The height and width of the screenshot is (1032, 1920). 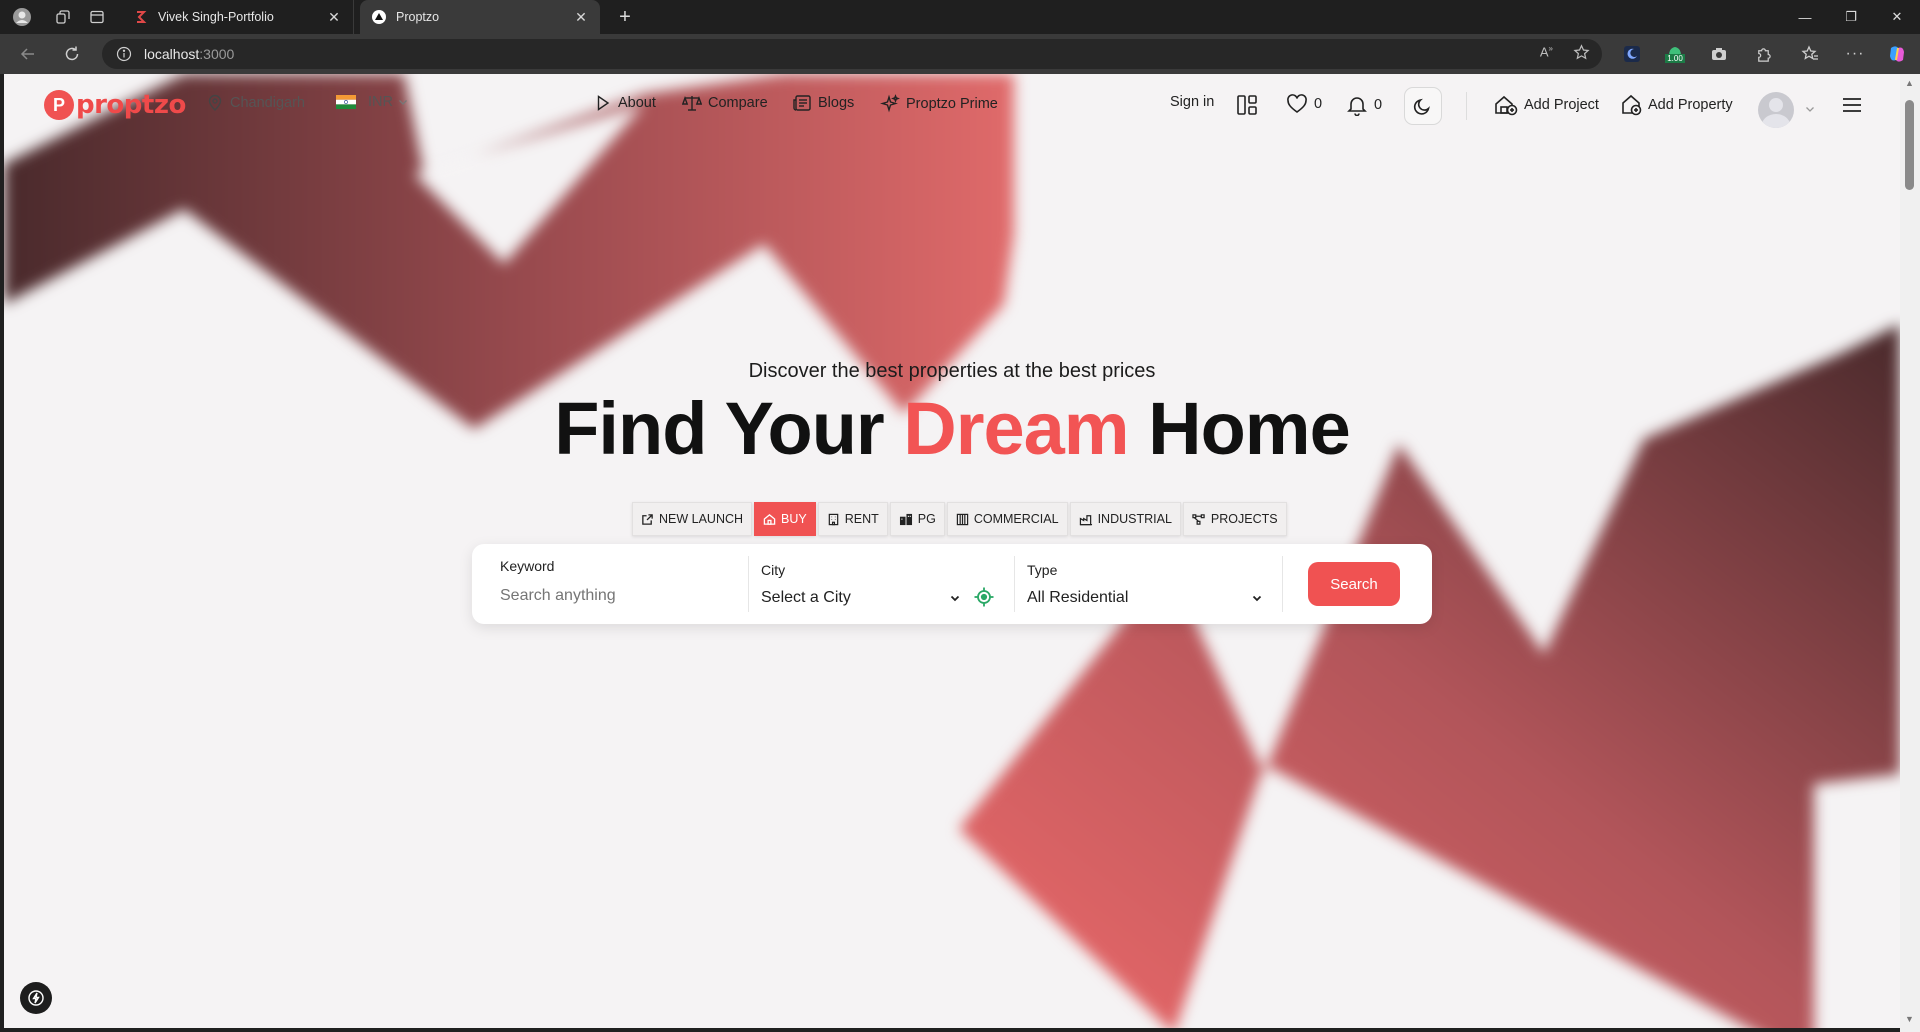 What do you see at coordinates (1855, 54) in the screenshot?
I see `more-menu-icon: ···` at bounding box center [1855, 54].